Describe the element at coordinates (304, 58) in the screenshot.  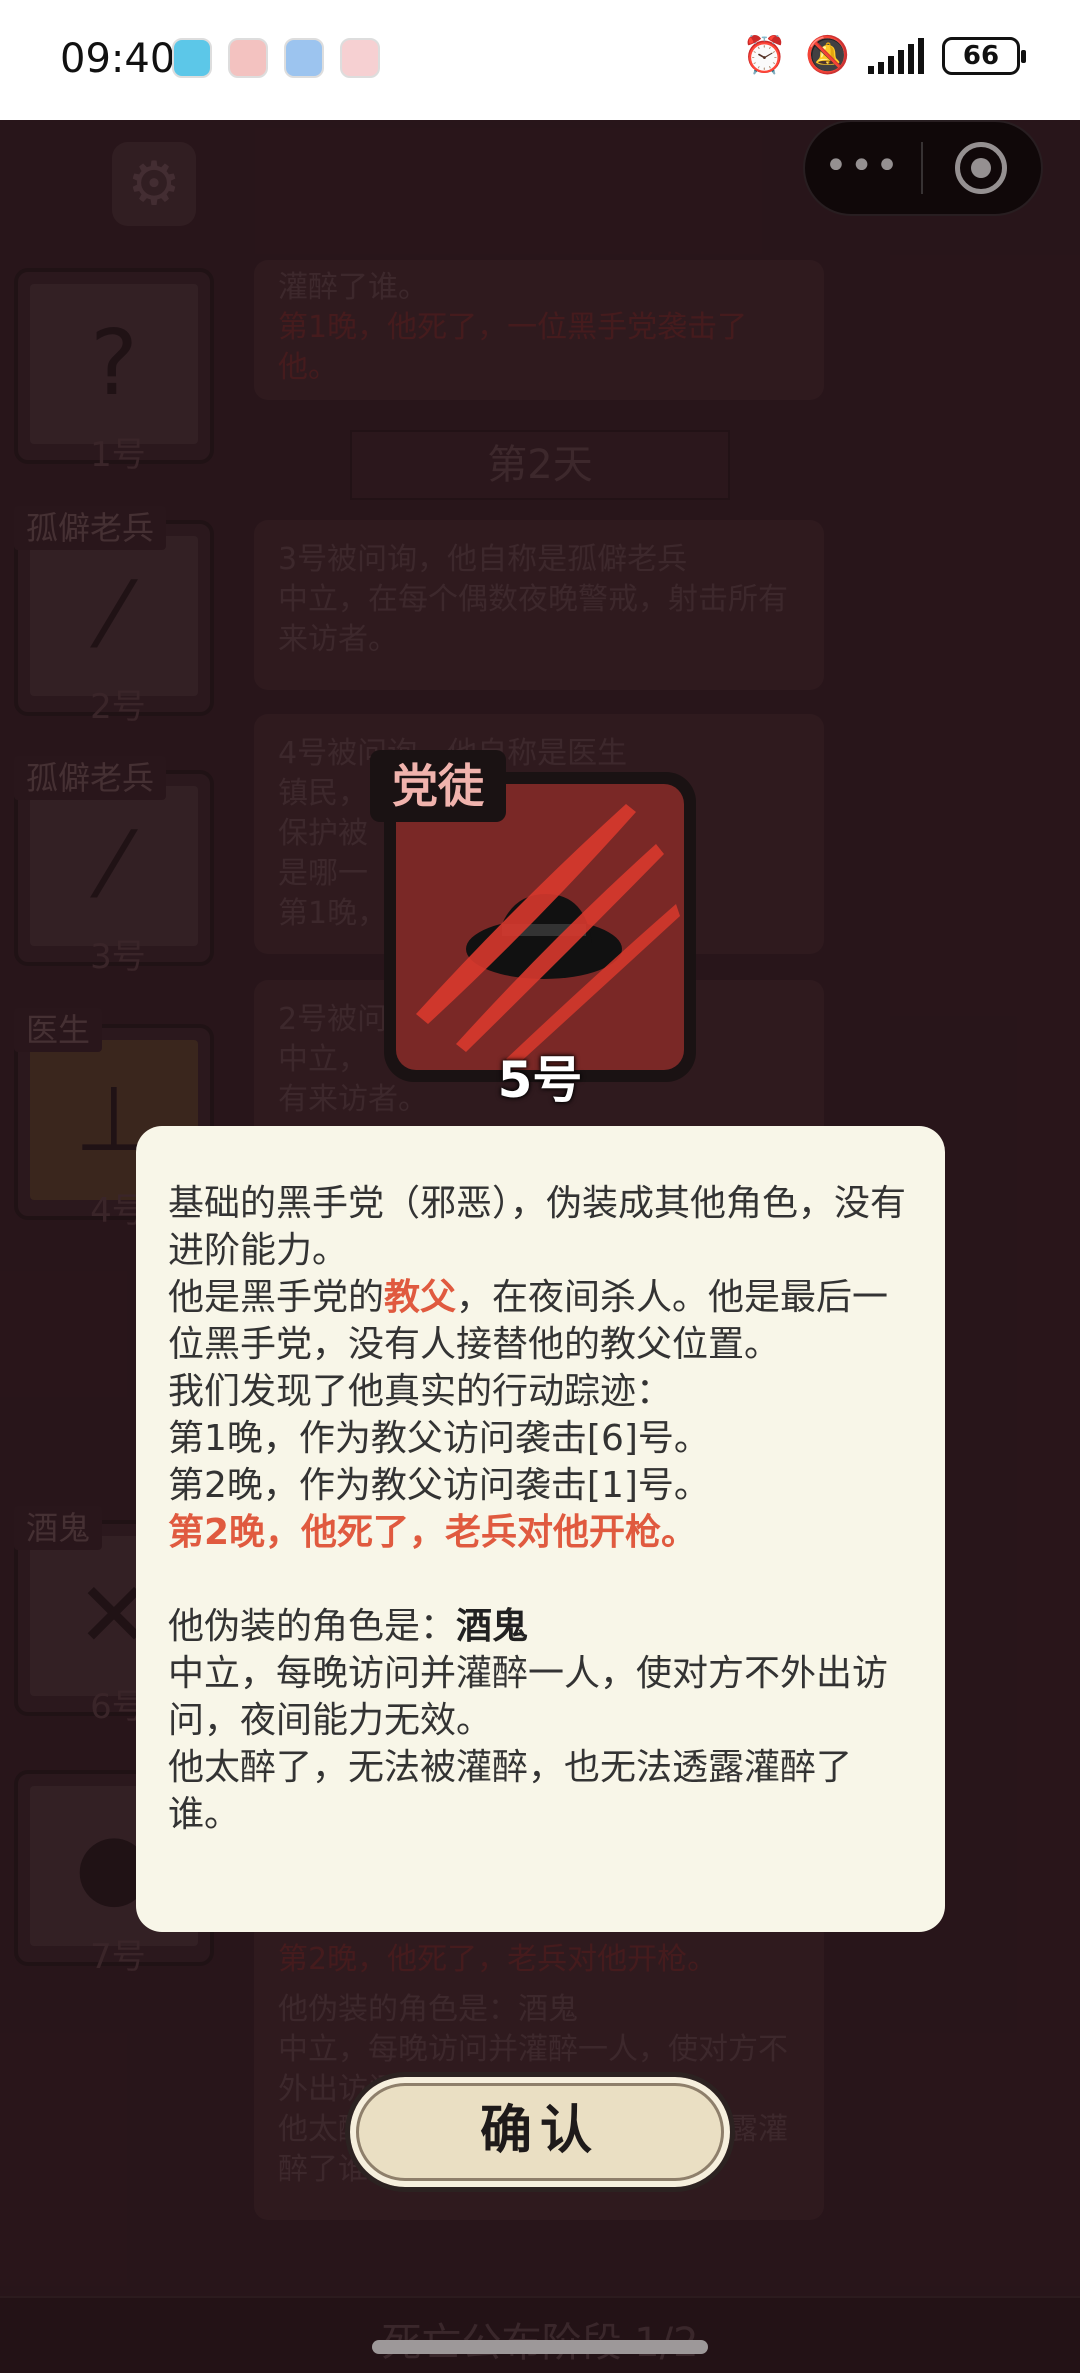
I see `wifi-app-icon` at that location.